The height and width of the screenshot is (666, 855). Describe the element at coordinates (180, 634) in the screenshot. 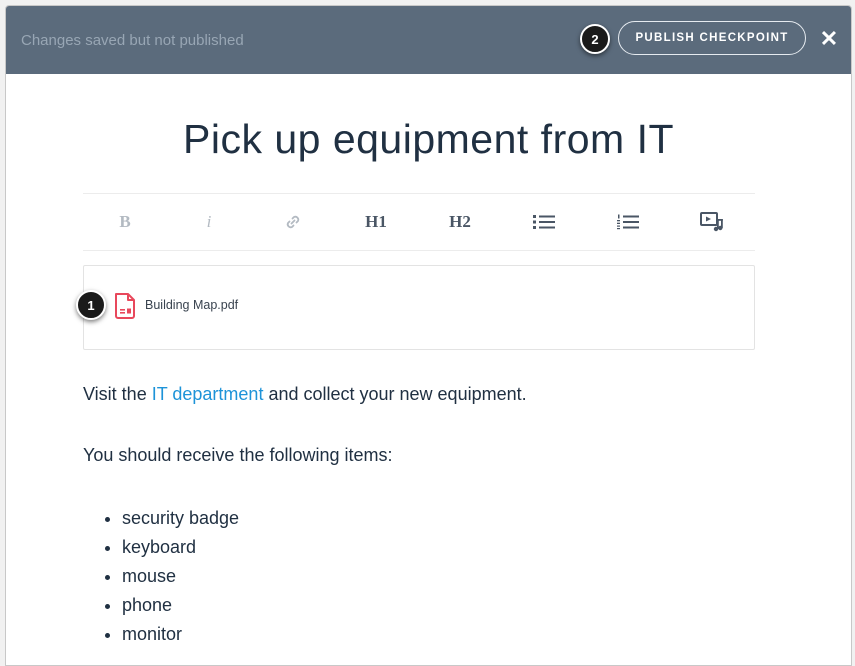

I see `list-item: monitor` at that location.